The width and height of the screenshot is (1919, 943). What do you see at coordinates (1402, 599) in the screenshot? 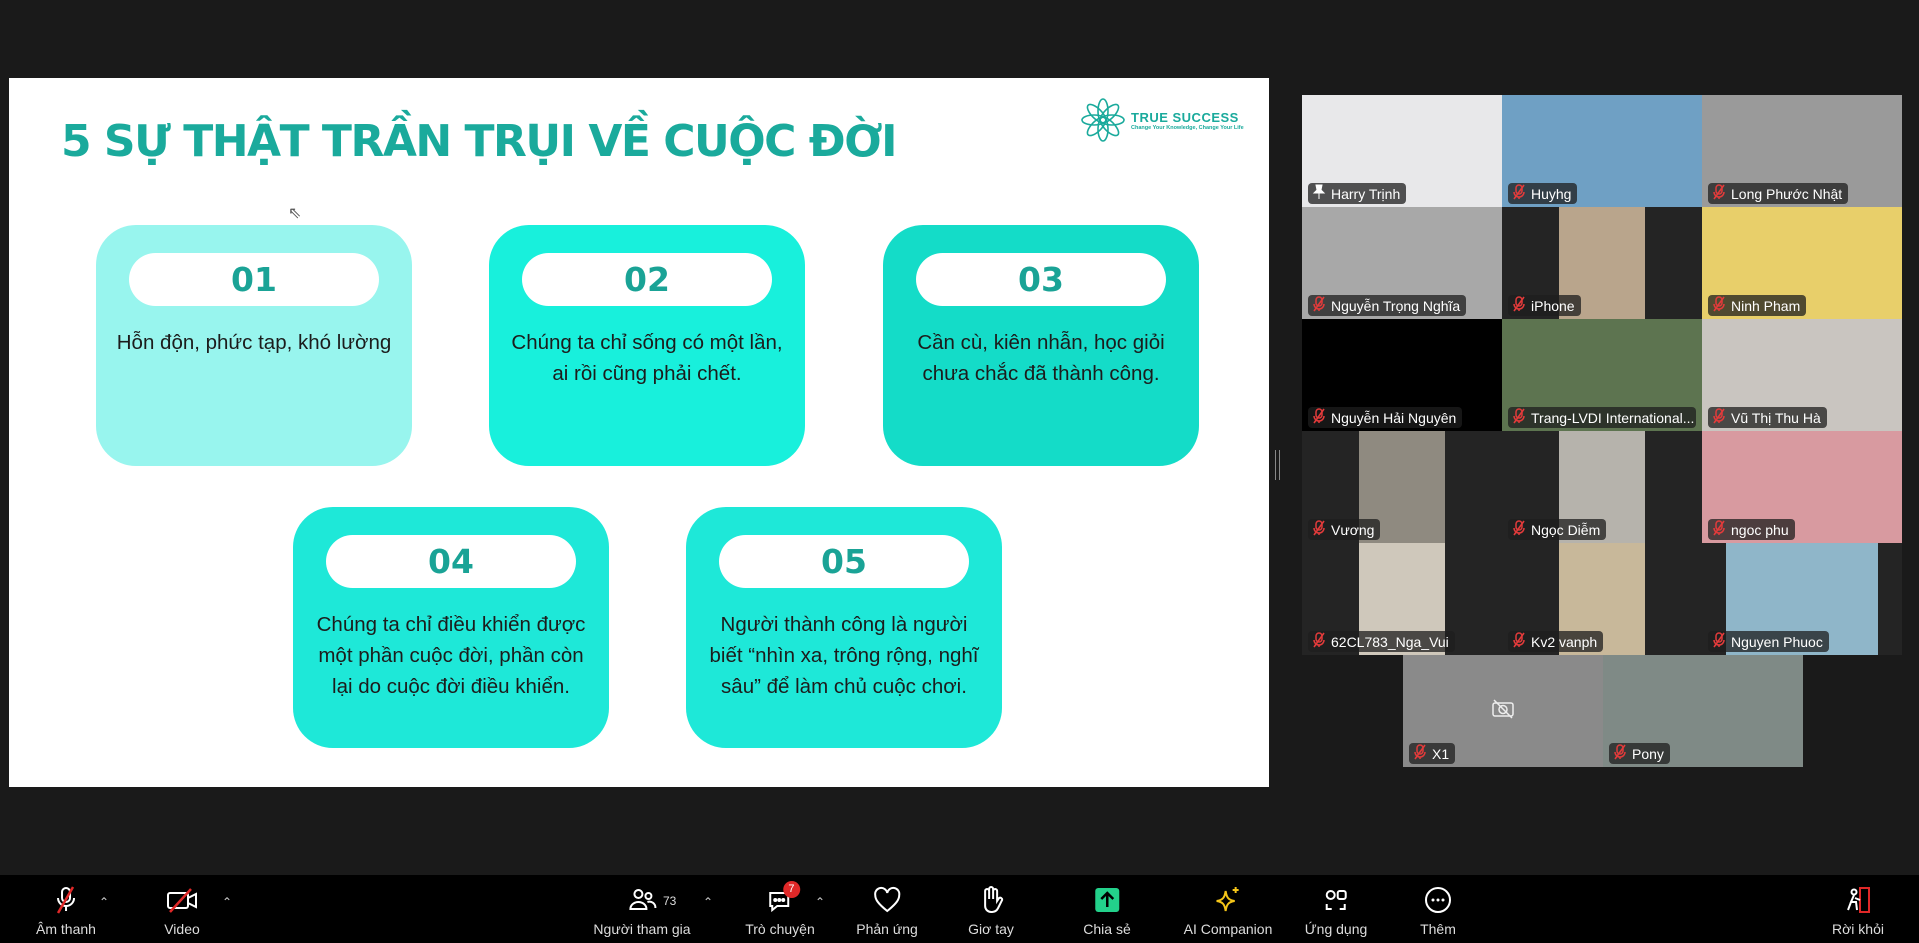
I see `participant-tile: 62CL783_Nga_Vui` at bounding box center [1402, 599].